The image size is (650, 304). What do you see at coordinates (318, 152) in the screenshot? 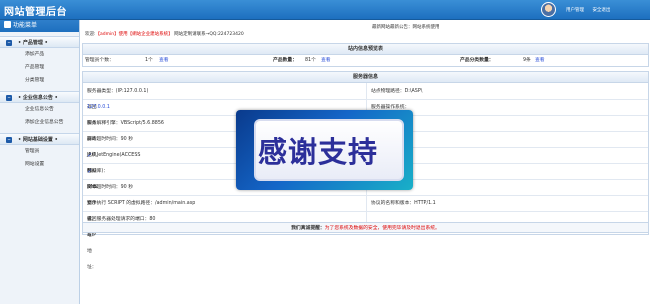
I see `thanks-overlay-text: 感谢支持` at bounding box center [318, 152].